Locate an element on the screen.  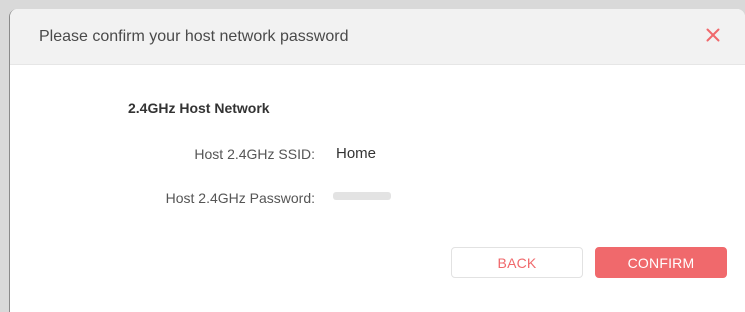
close-button is located at coordinates (713, 35).